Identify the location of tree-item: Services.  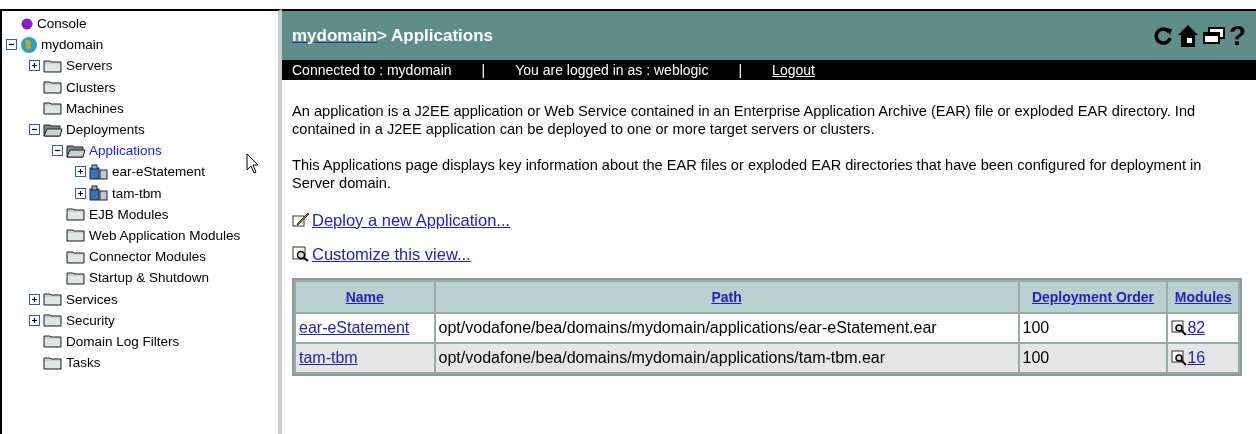
(92, 299).